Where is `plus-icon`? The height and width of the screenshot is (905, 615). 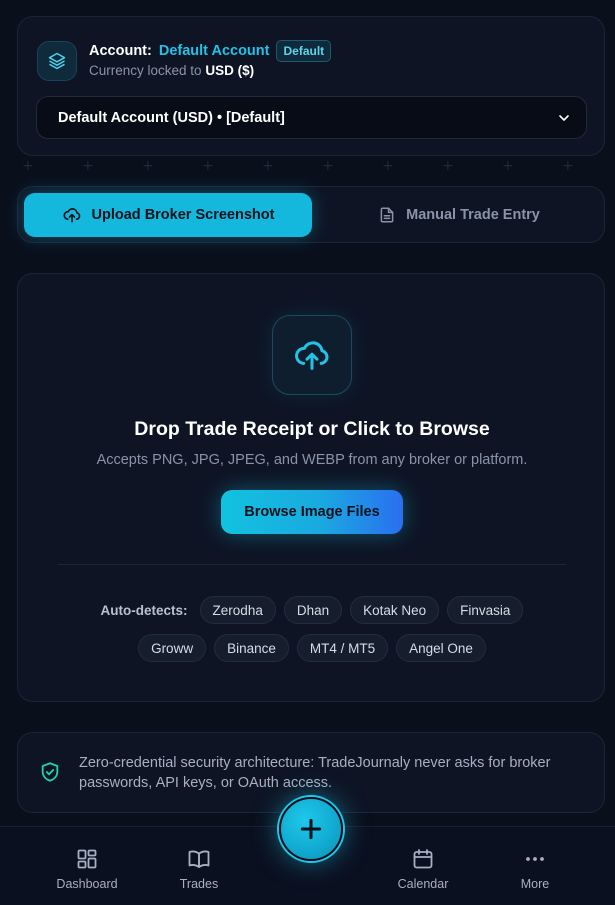 plus-icon is located at coordinates (311, 829).